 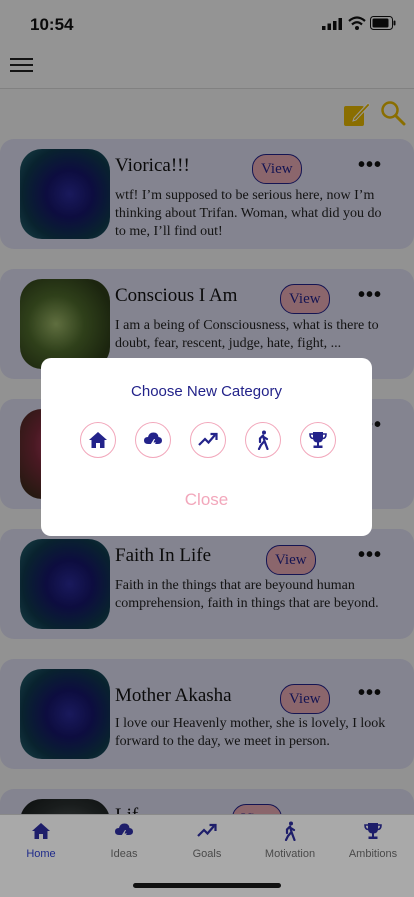 What do you see at coordinates (206, 500) in the screenshot?
I see `close-button: Close` at bounding box center [206, 500].